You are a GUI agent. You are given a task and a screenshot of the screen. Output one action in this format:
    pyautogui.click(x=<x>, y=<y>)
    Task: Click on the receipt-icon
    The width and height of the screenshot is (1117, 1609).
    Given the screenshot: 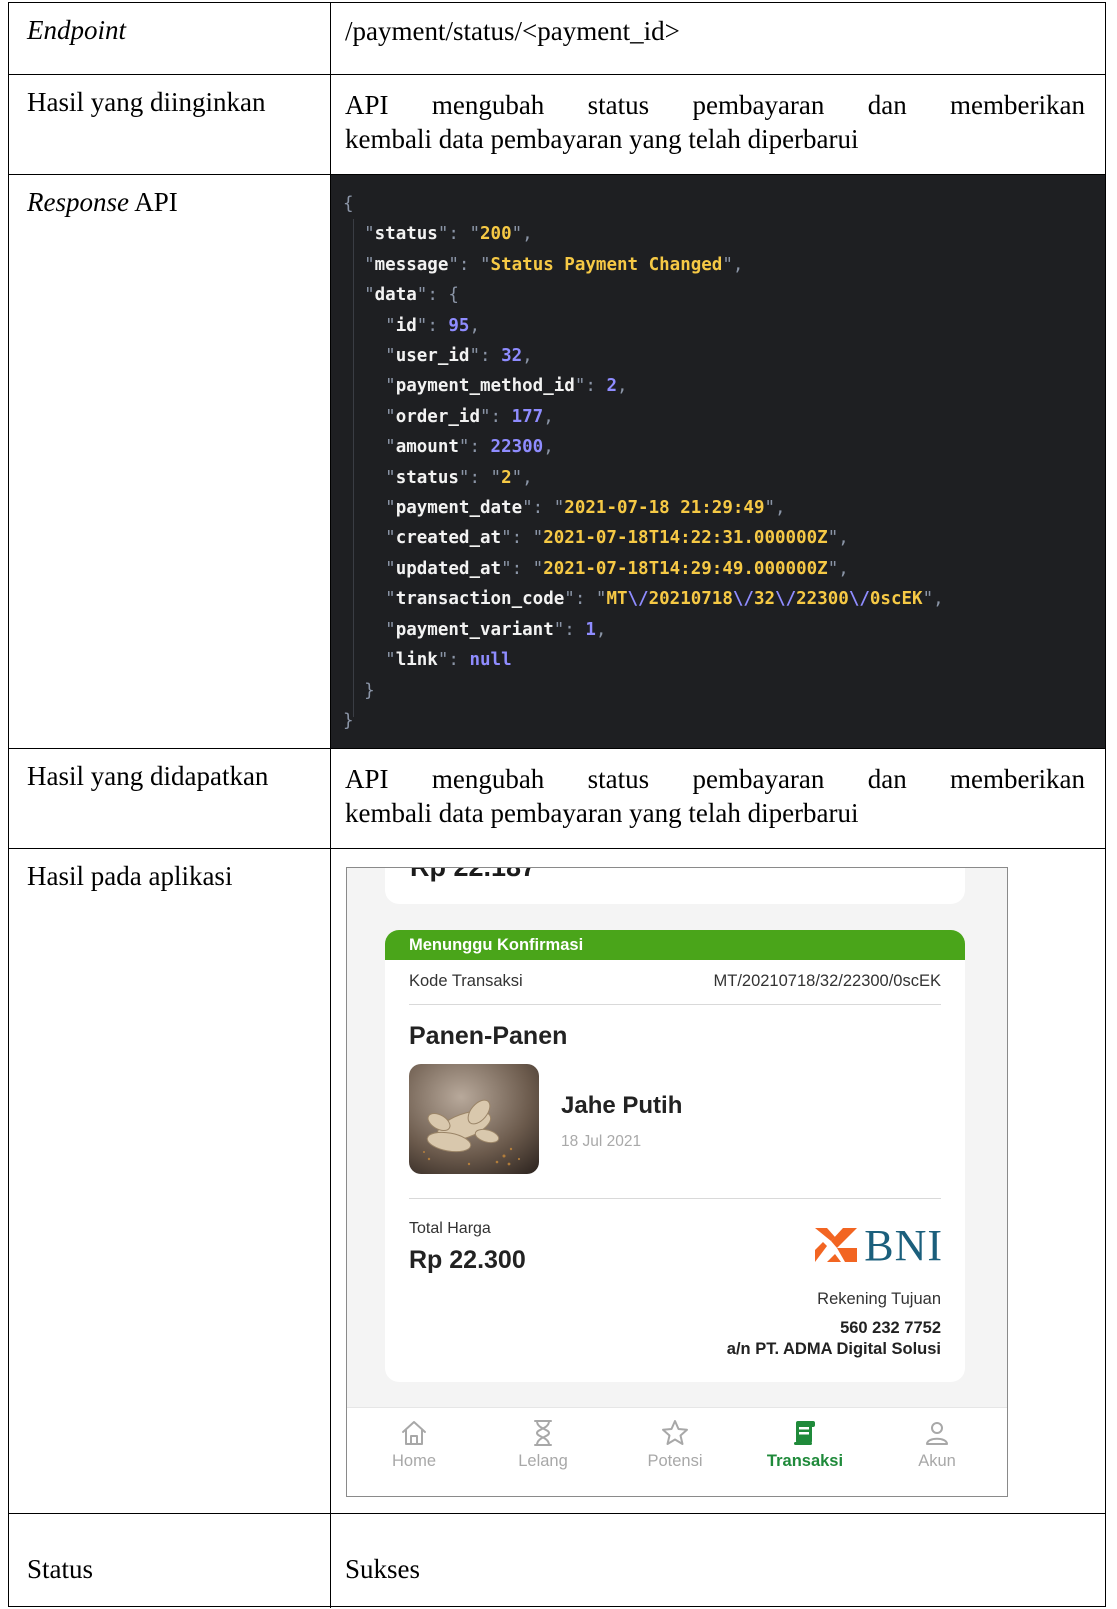 What is the action you would take?
    pyautogui.click(x=804, y=1433)
    